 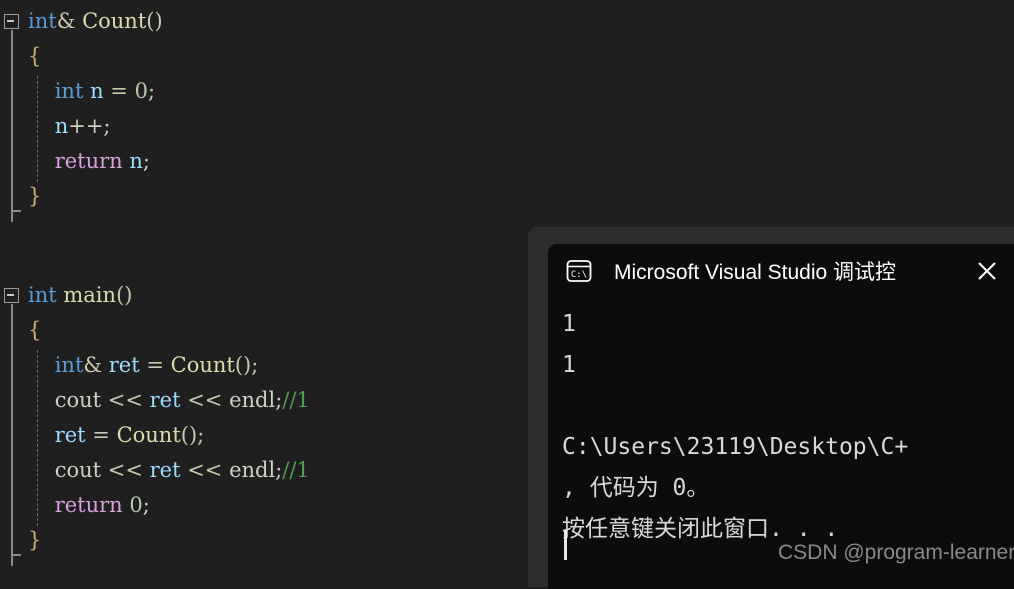 I want to click on code-line: n++;, so click(x=260, y=126).